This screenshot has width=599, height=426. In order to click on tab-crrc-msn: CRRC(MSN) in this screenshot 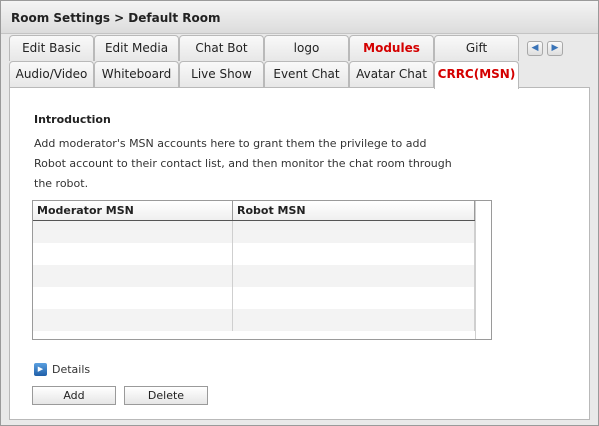, I will do `click(476, 75)`.